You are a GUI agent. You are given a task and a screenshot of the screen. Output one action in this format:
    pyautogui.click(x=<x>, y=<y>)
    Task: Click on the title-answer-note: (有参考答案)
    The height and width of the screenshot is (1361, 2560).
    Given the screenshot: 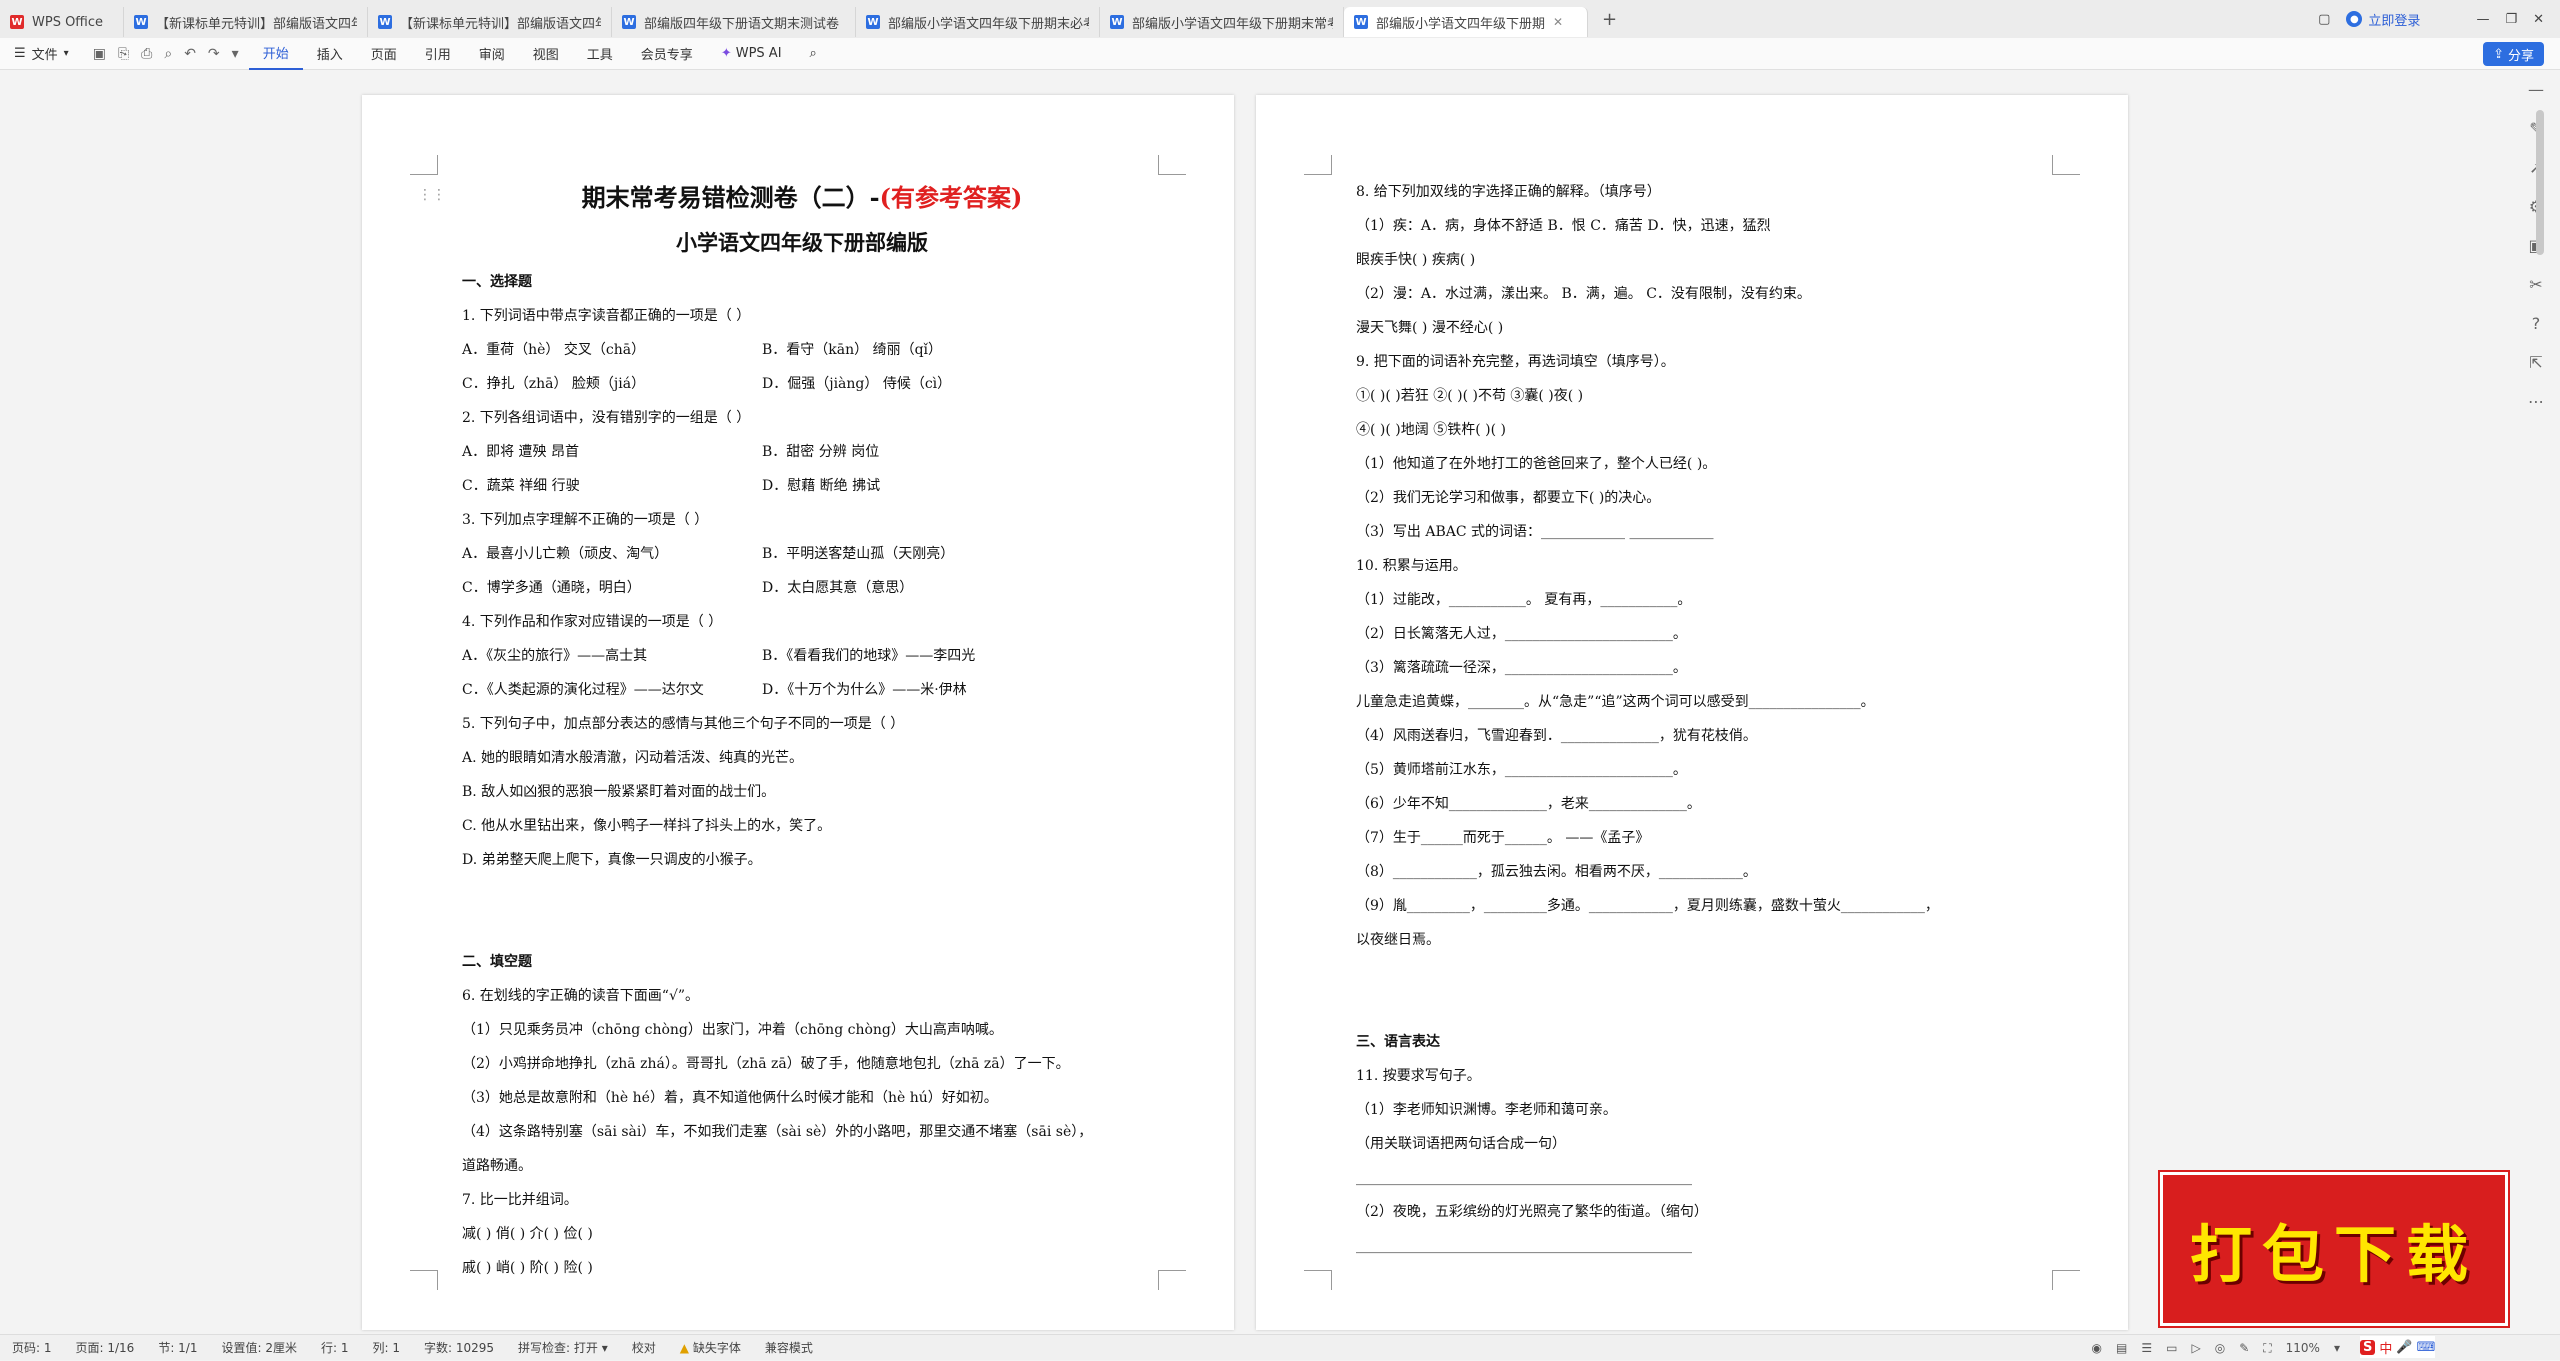 What is the action you would take?
    pyautogui.click(x=951, y=197)
    